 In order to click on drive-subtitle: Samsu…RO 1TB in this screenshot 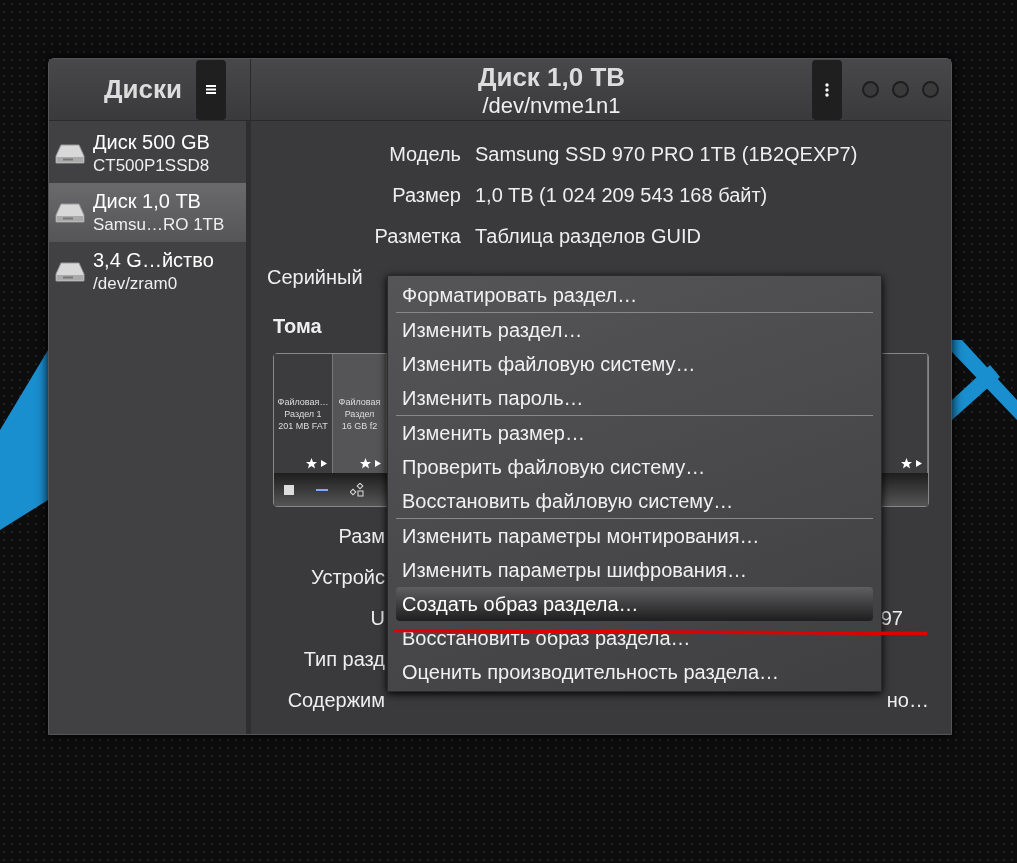, I will do `click(159, 225)`.